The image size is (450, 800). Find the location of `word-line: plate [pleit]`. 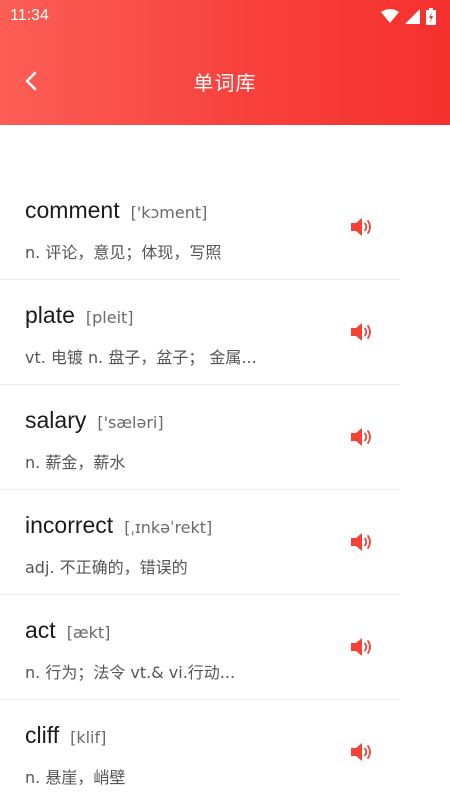

word-line: plate [pleit] is located at coordinates (79, 315).